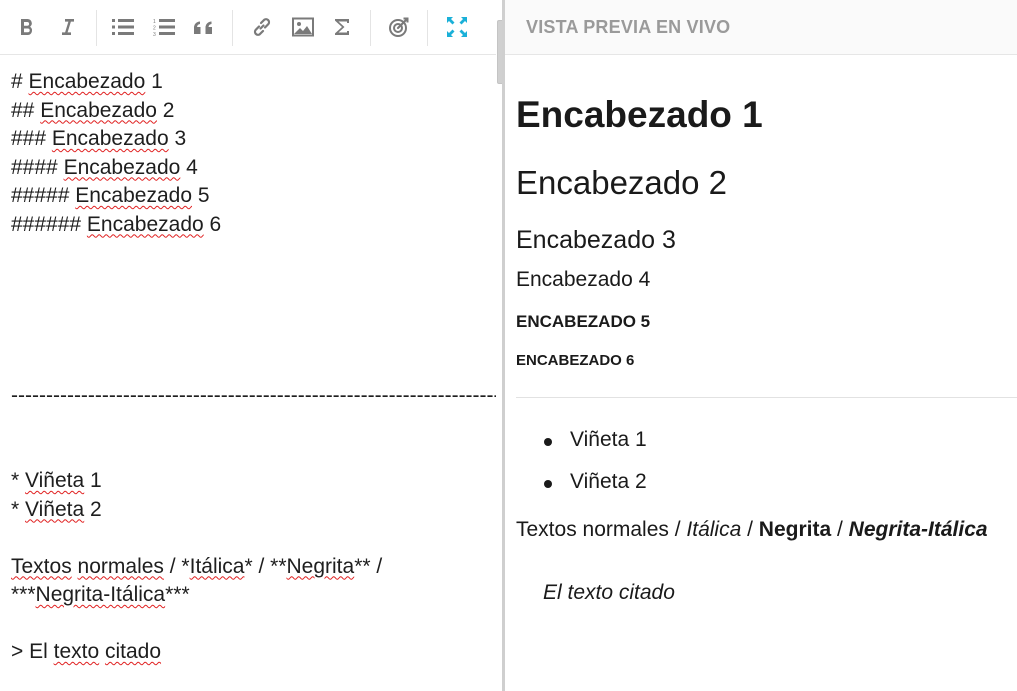 Image resolution: width=1017 pixels, height=691 pixels. Describe the element at coordinates (246, 168) in the screenshot. I see `source-line: #### Encabezado 4` at that location.